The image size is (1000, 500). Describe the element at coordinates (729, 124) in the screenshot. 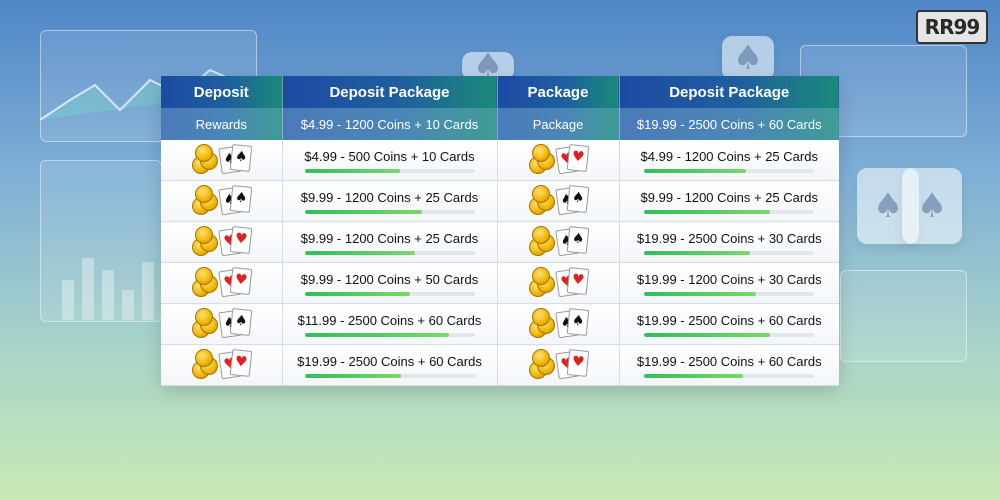

I see `subheader-deposit-package-2: $19.99 - 2500 Coins + 60 Cards` at that location.